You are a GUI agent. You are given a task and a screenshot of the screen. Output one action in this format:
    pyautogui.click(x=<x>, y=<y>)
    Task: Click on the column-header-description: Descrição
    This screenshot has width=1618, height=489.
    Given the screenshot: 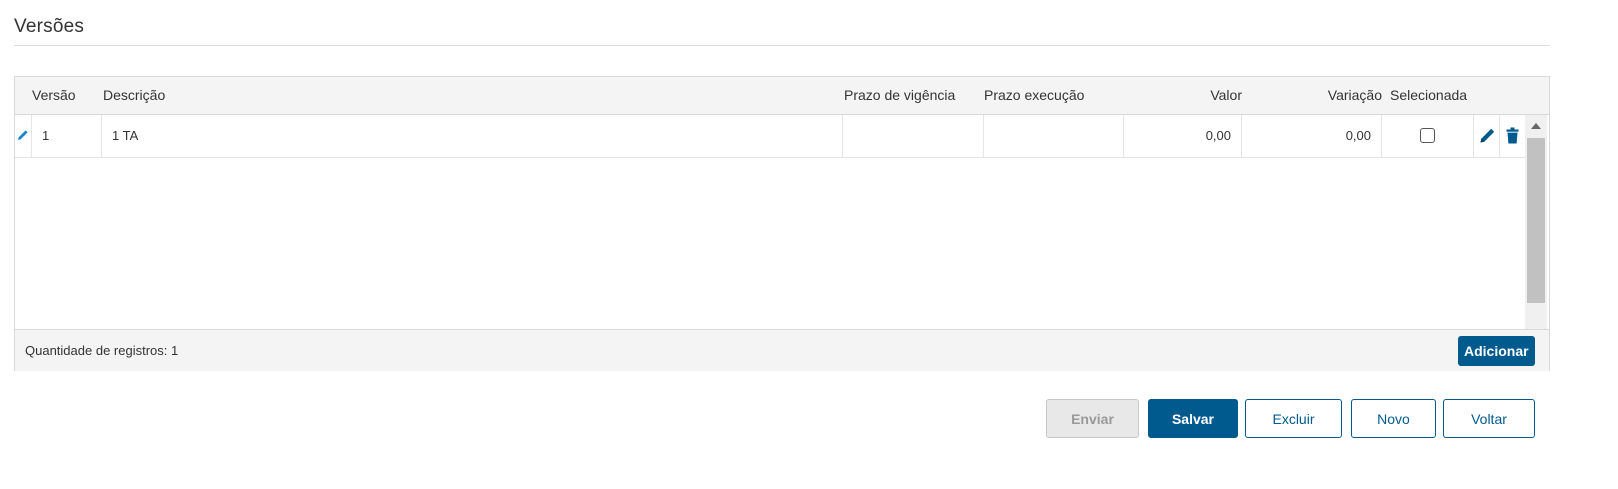 What is the action you would take?
    pyautogui.click(x=134, y=95)
    